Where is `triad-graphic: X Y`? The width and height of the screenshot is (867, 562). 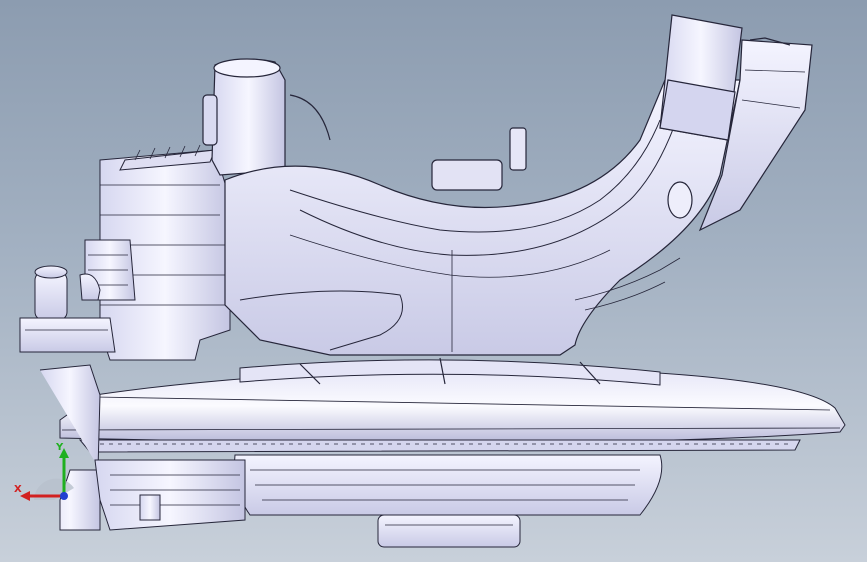 triad-graphic: X Y is located at coordinates (44, 471).